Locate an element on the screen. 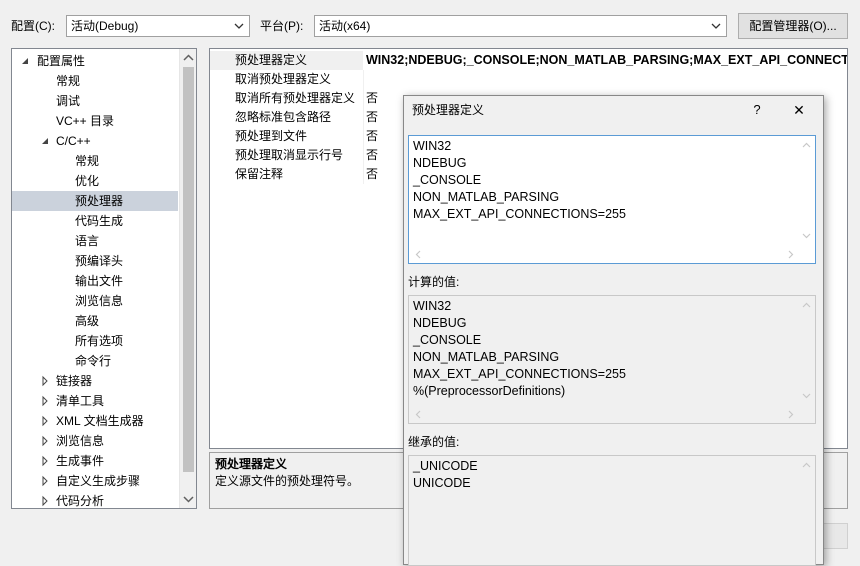 This screenshot has height=566, width=860. property-name: 取消所有预处理器定义 is located at coordinates (295, 98).